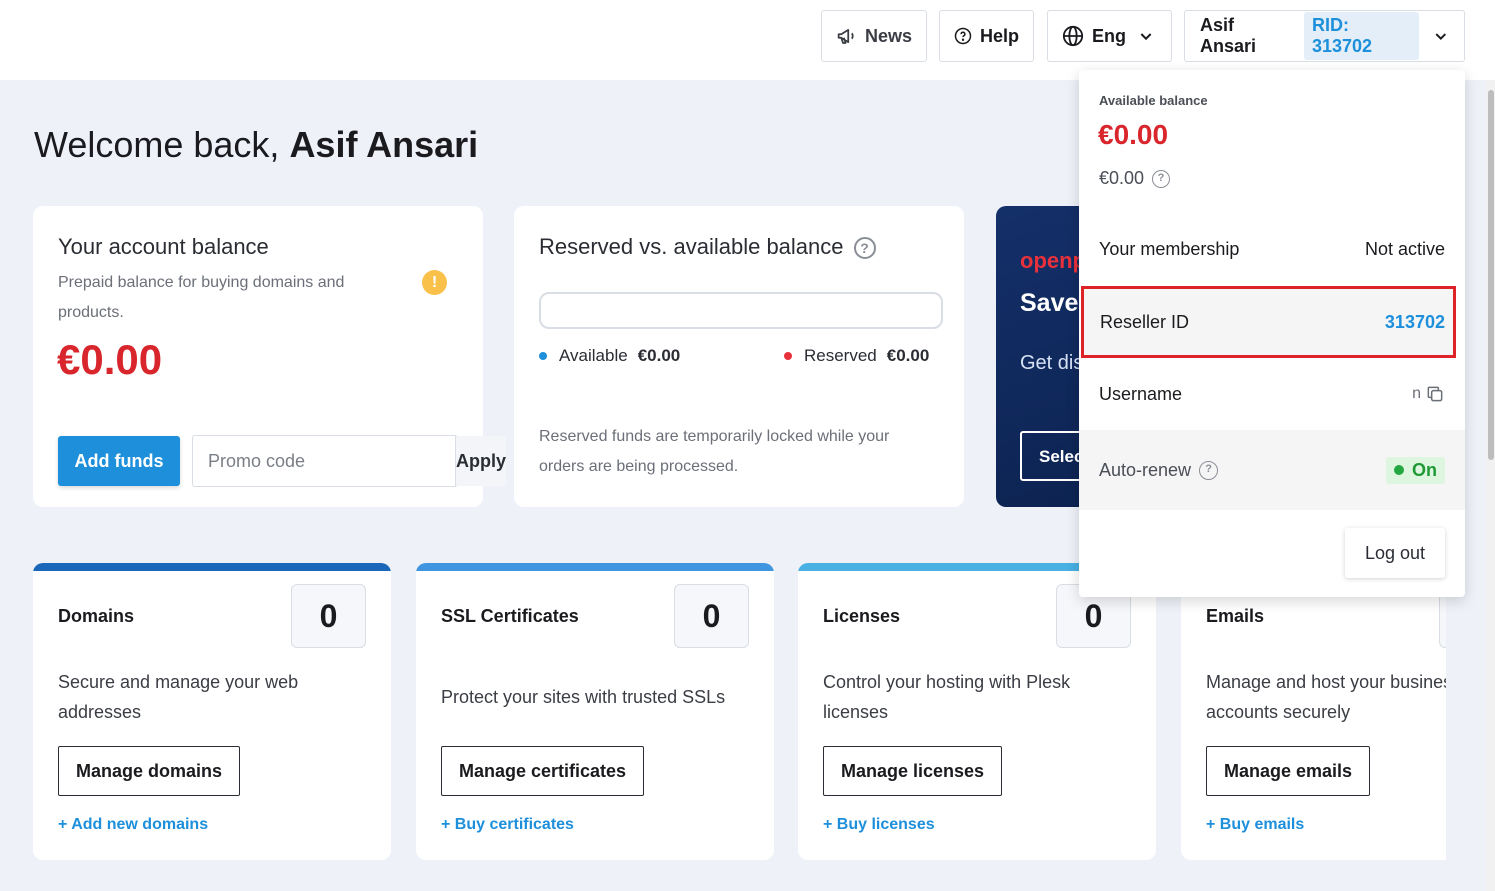 The width and height of the screenshot is (1495, 891). I want to click on reserved-progress-bar, so click(741, 310).